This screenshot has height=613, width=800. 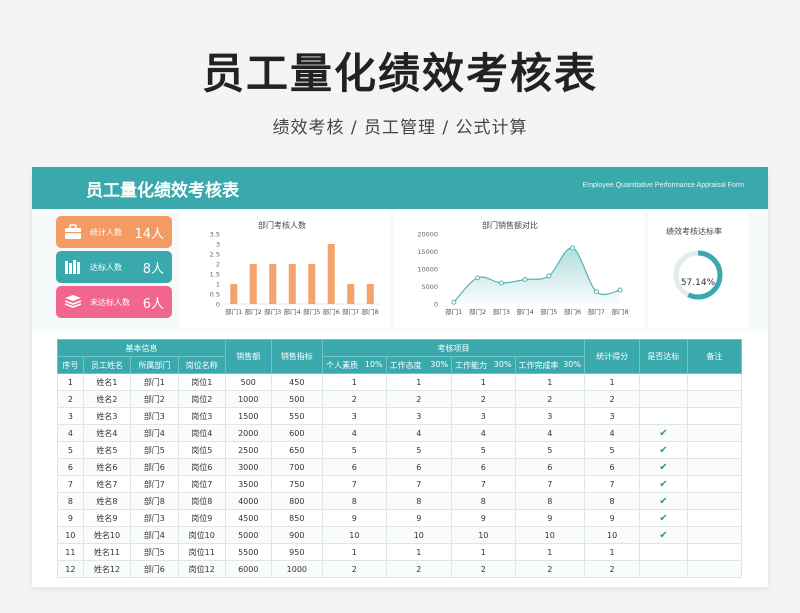 What do you see at coordinates (73, 301) in the screenshot?
I see `stack-icon` at bounding box center [73, 301].